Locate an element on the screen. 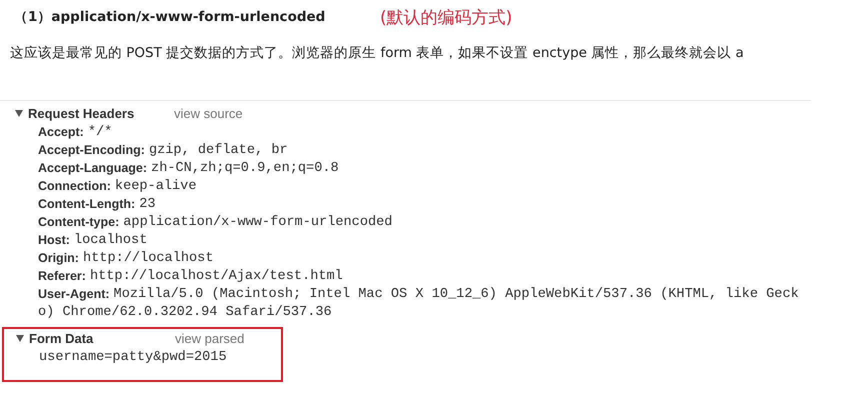  header-value: */* is located at coordinates (100, 132).